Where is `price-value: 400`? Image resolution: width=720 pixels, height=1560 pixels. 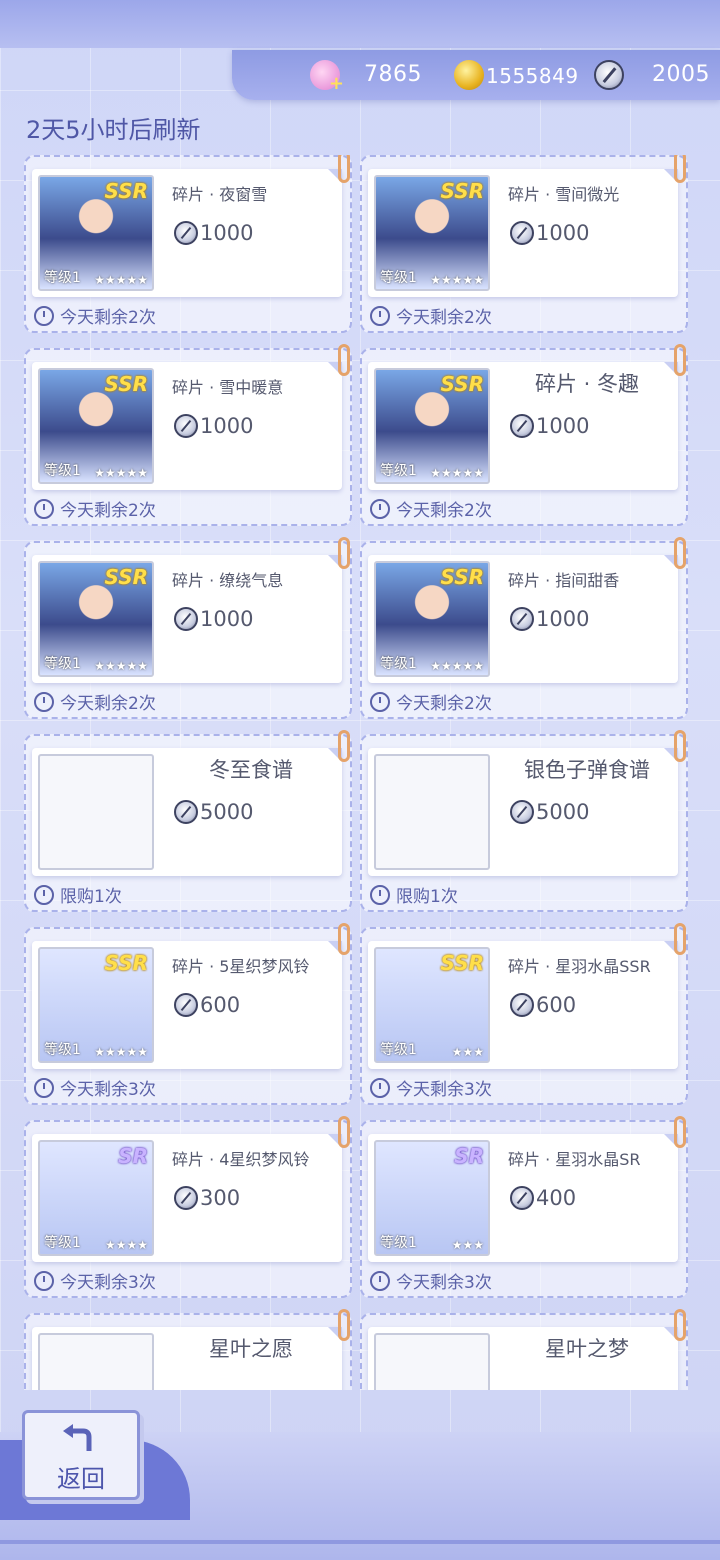
price-value: 400 is located at coordinates (556, 1198).